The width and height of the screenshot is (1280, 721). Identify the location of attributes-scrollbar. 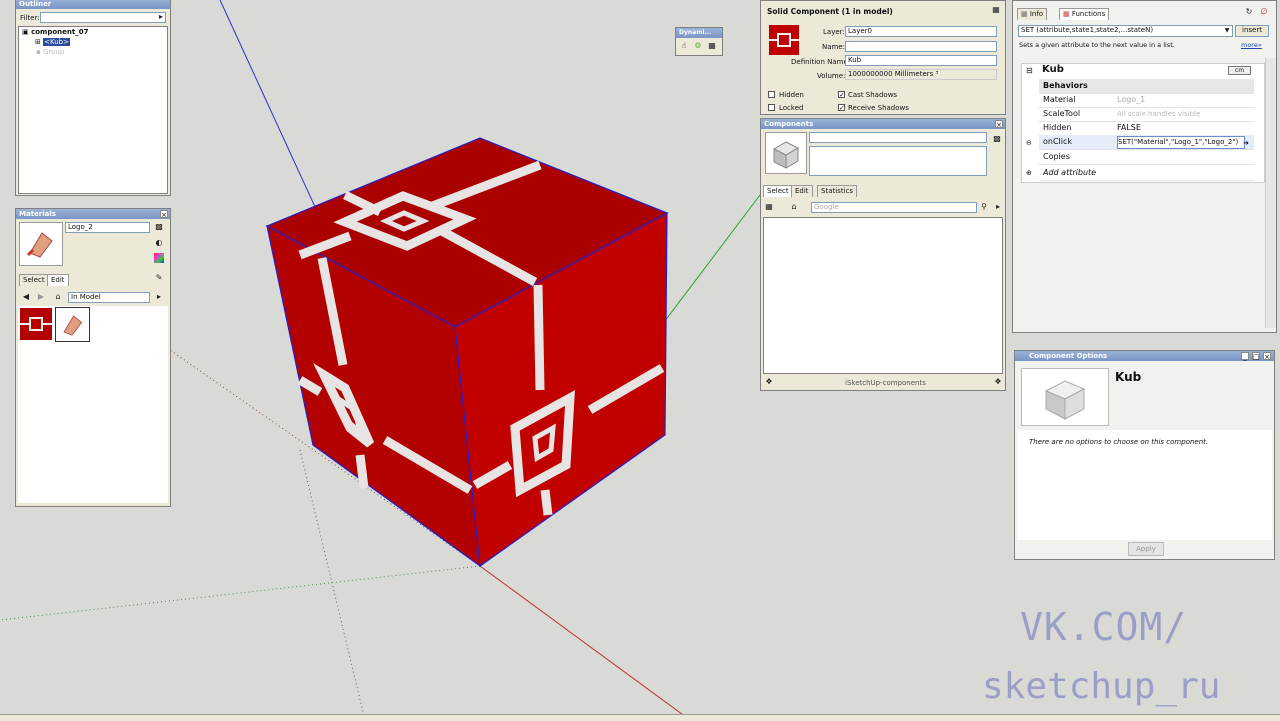
(1270, 193).